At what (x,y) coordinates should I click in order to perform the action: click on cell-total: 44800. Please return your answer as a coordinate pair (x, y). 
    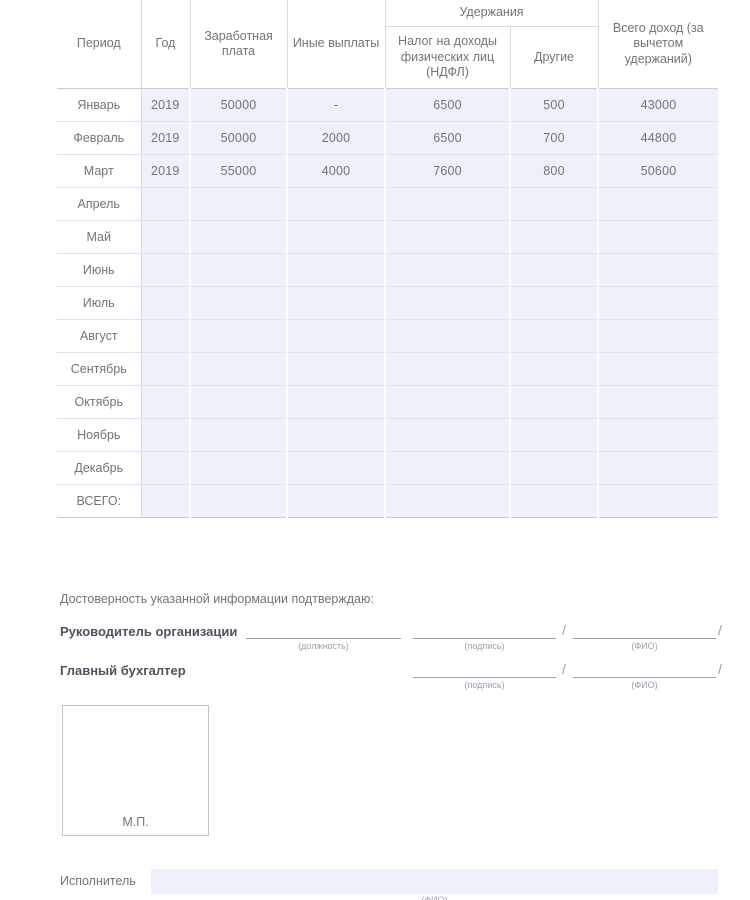
    Looking at the image, I should click on (658, 138).